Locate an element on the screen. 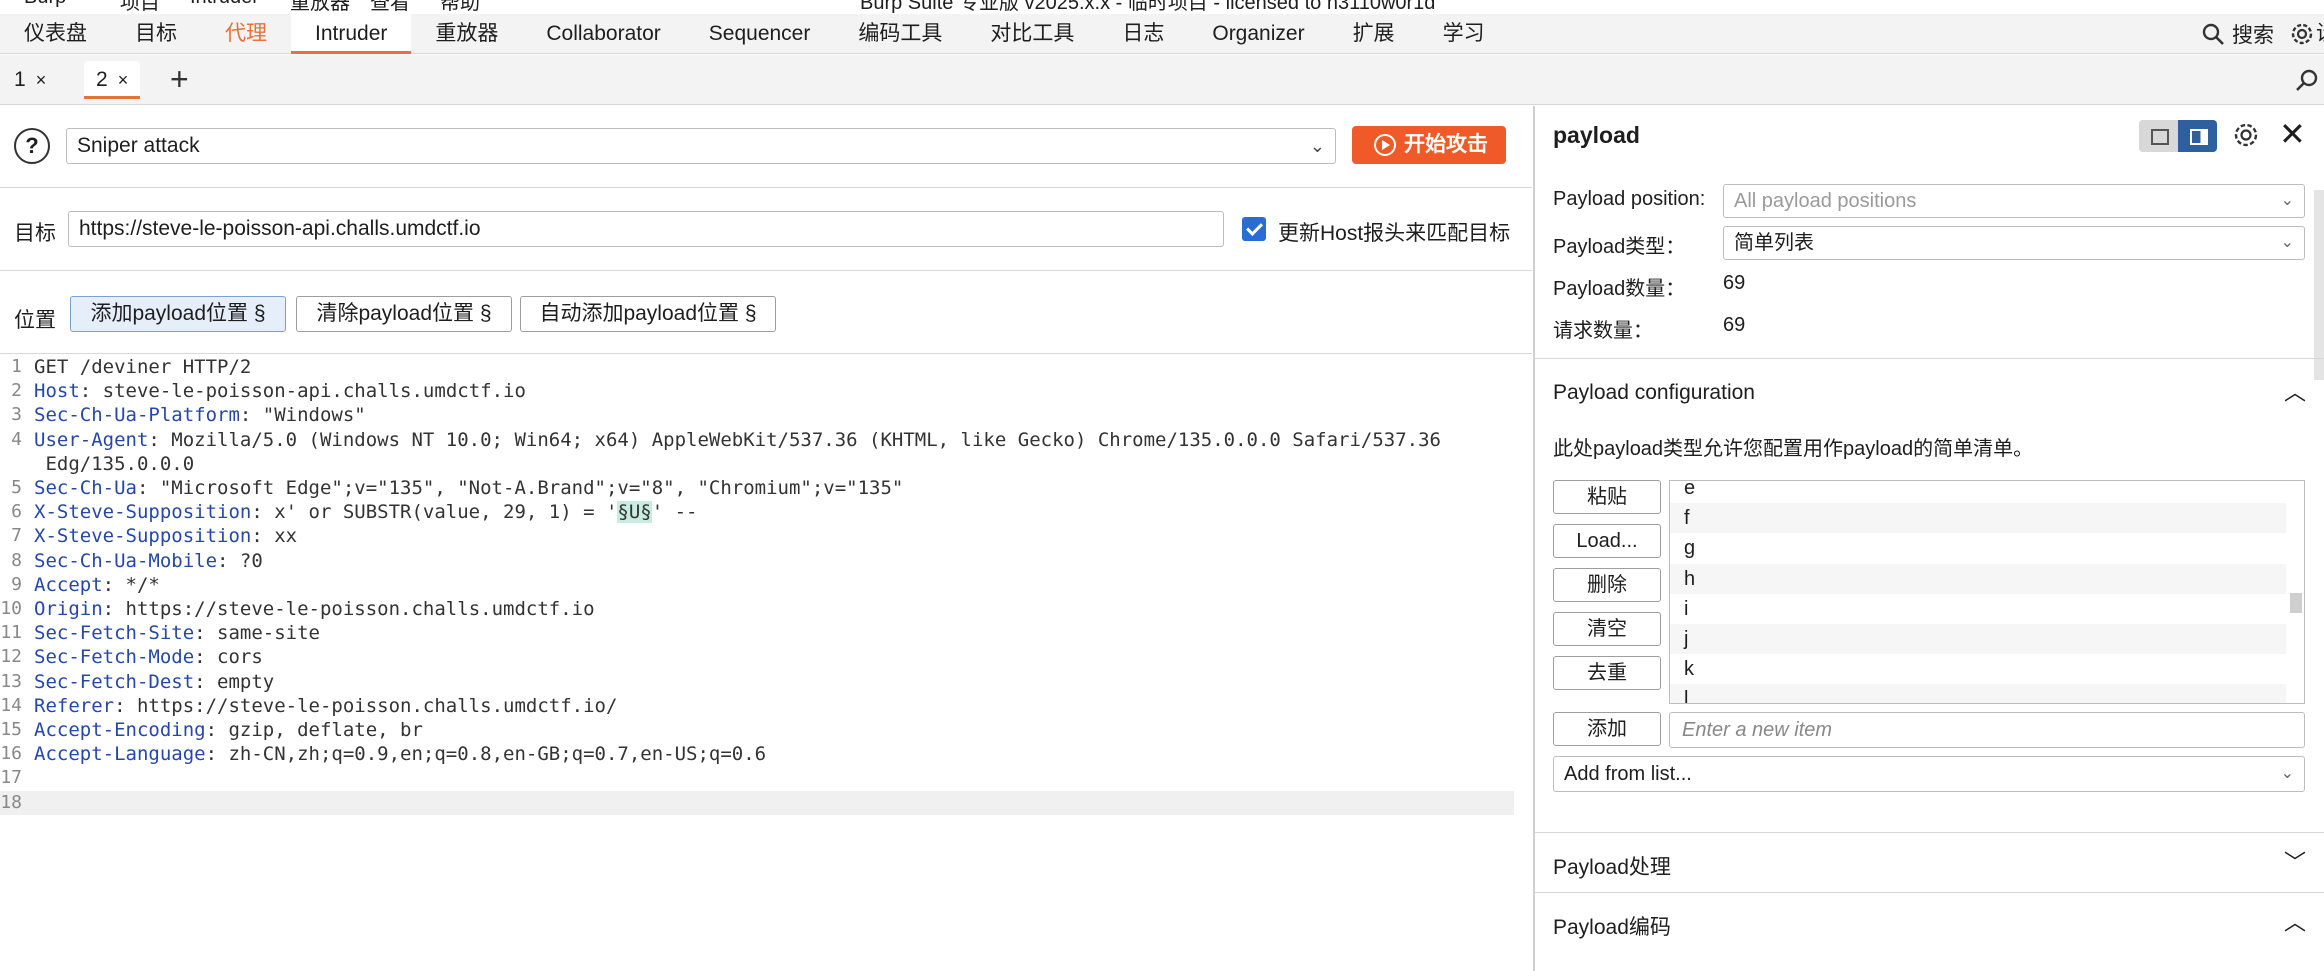 Image resolution: width=2324 pixels, height=971 pixels. request-line: 8 Sec-Ch-Ua-Mobile: ?0 is located at coordinates (757, 561).